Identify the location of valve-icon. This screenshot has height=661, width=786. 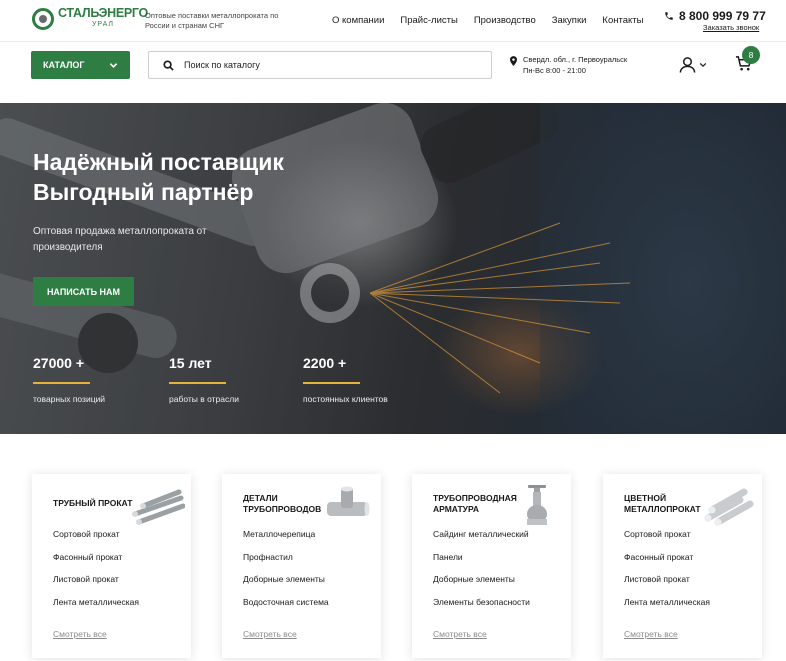
(537, 505).